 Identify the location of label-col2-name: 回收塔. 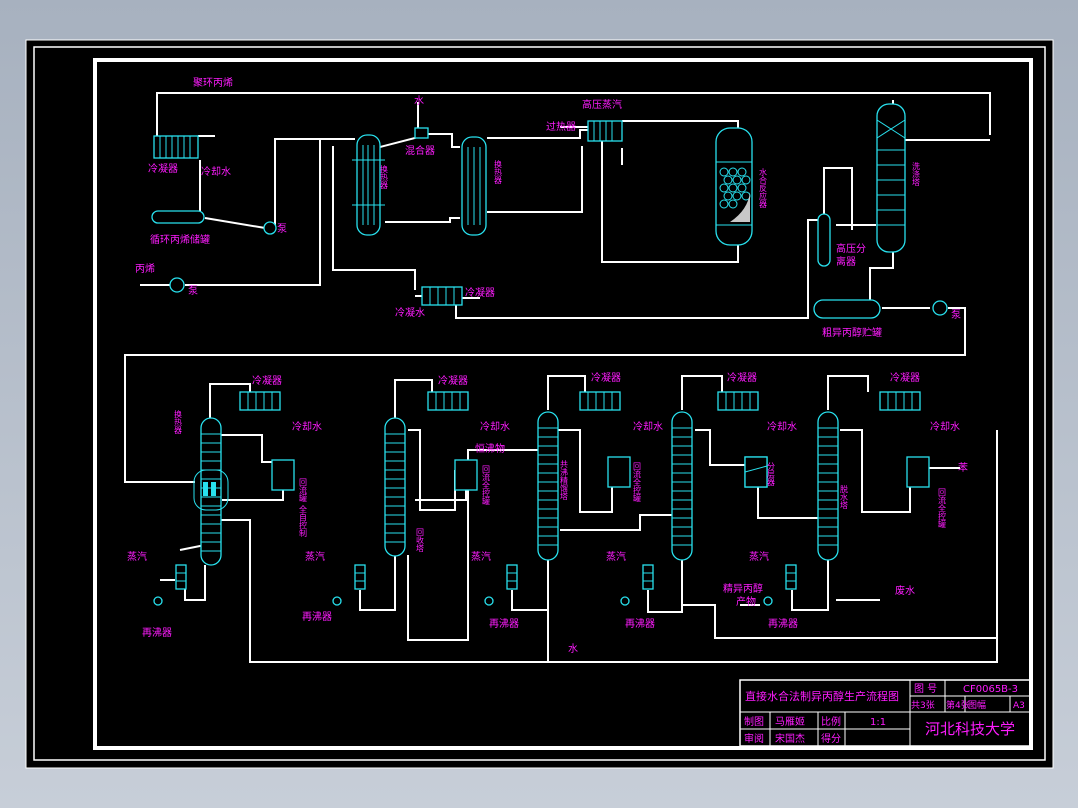
(420, 540).